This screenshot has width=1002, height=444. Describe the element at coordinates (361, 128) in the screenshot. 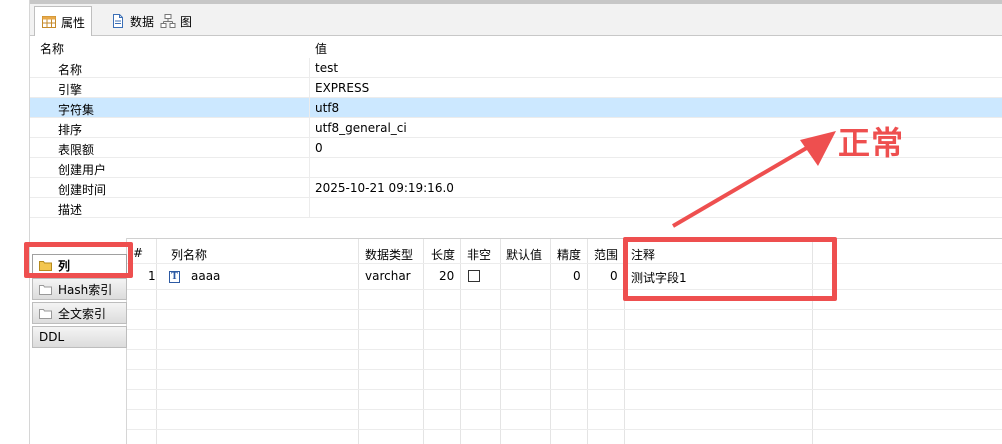

I see `property-value: utf8_general_ci` at that location.